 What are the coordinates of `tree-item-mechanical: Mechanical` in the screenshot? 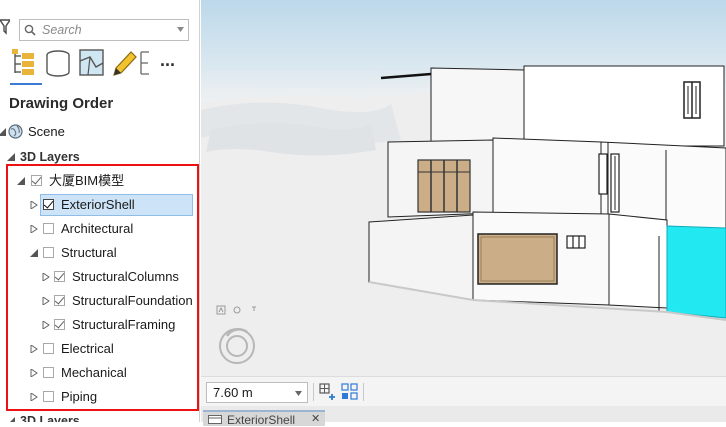 It's located at (97, 373).